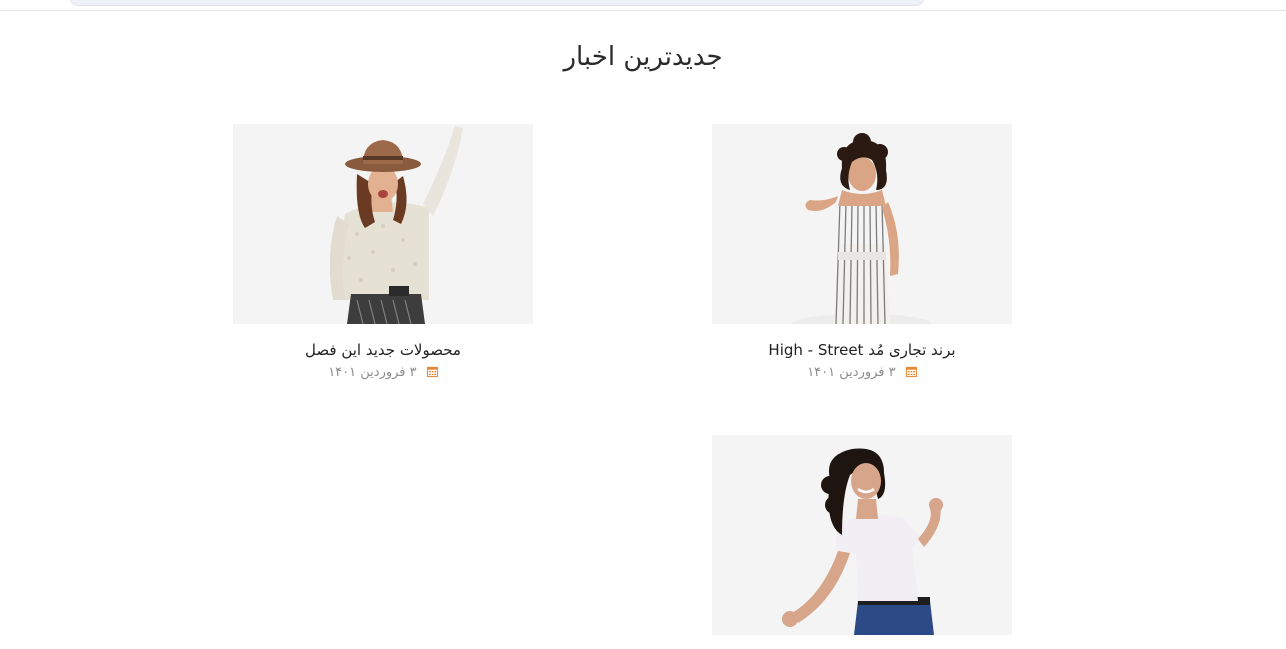 This screenshot has height=649, width=1286. Describe the element at coordinates (862, 350) in the screenshot. I see `news-title: برند تجاری مُد High - Street` at that location.